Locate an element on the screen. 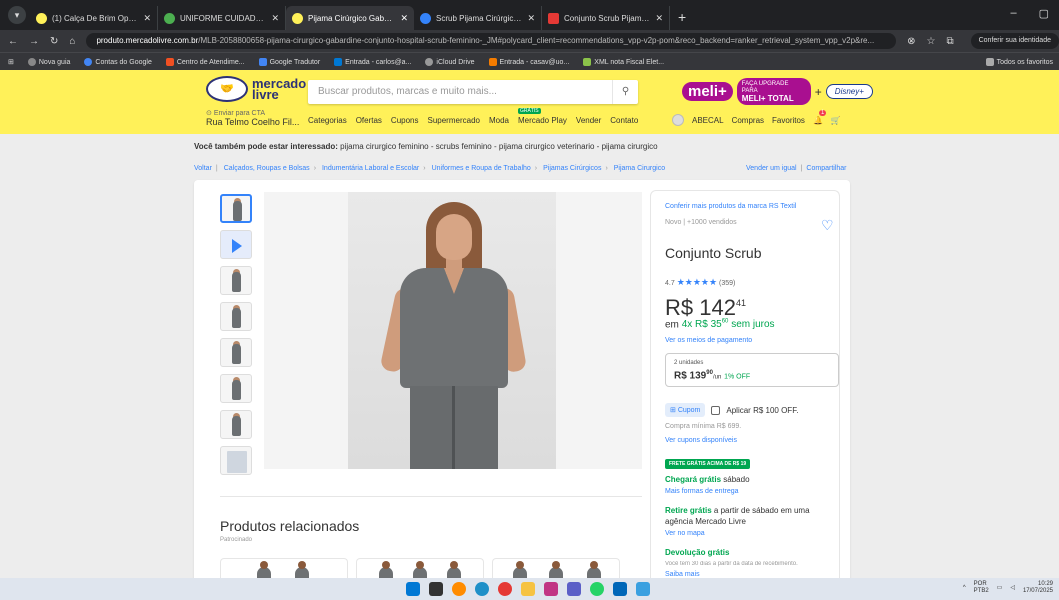  payment-methods-link: Ver os meios de pagamento is located at coordinates (708, 340).